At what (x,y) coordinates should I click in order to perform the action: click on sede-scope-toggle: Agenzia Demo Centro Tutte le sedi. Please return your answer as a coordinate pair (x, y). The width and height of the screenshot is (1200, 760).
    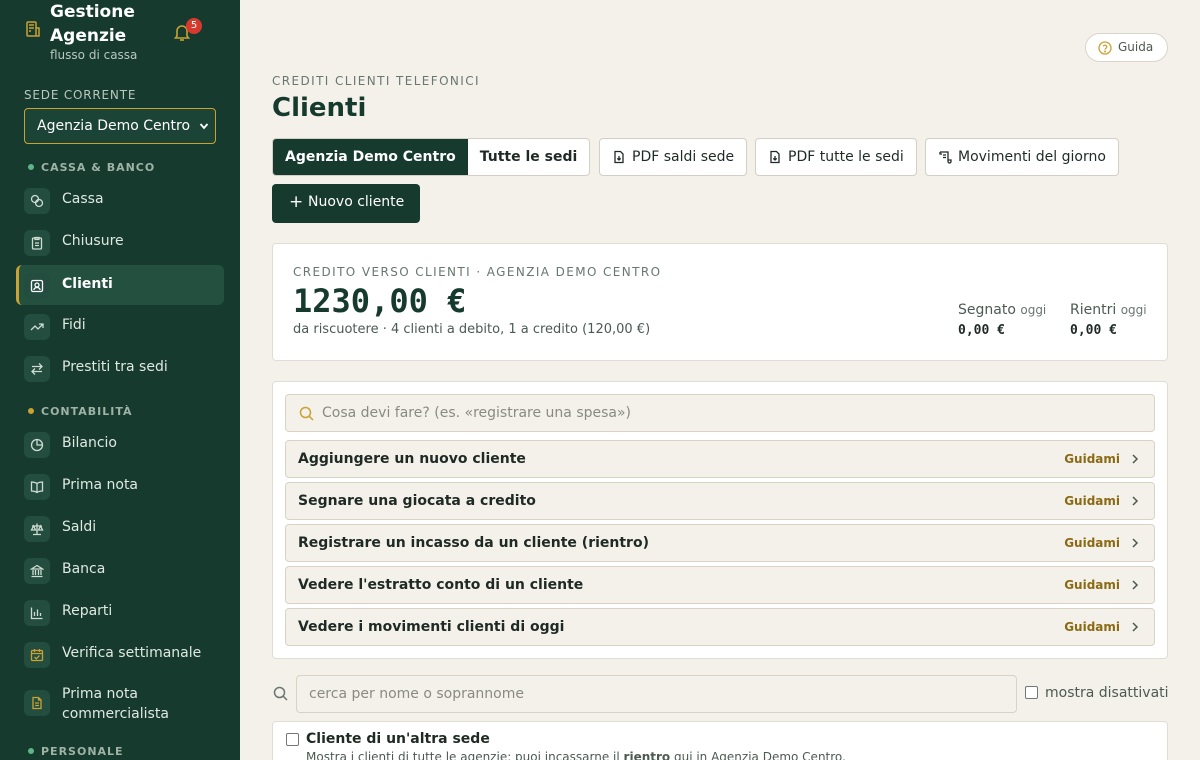
    Looking at the image, I should click on (431, 157).